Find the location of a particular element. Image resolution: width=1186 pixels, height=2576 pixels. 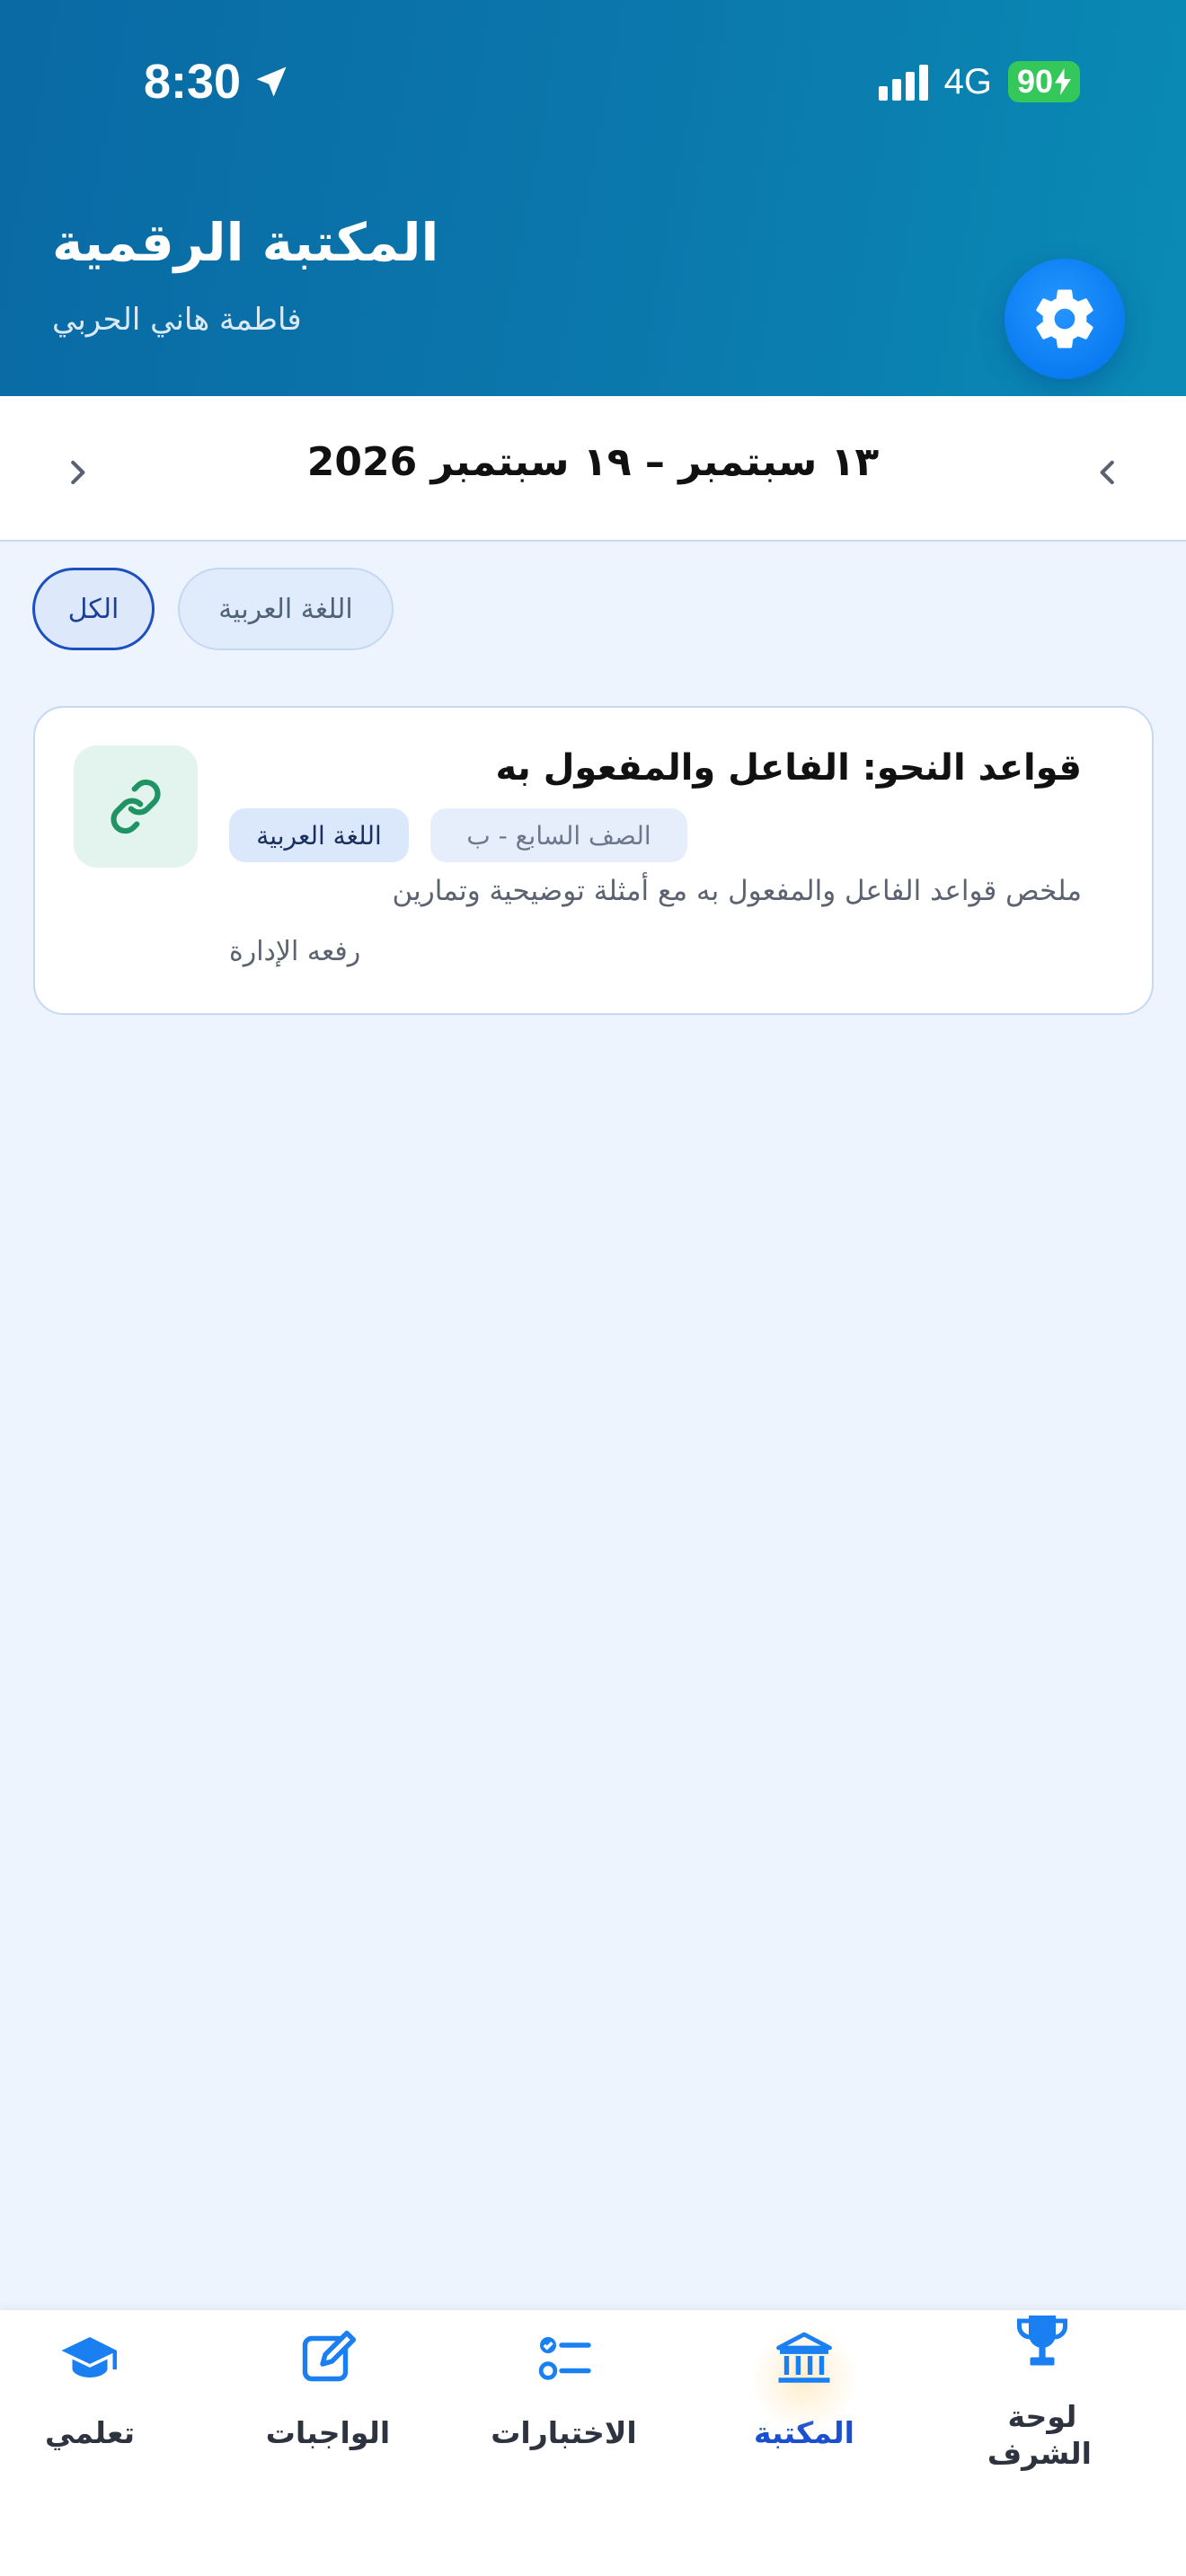

battery-indicator: 90 is located at coordinates (1043, 81).